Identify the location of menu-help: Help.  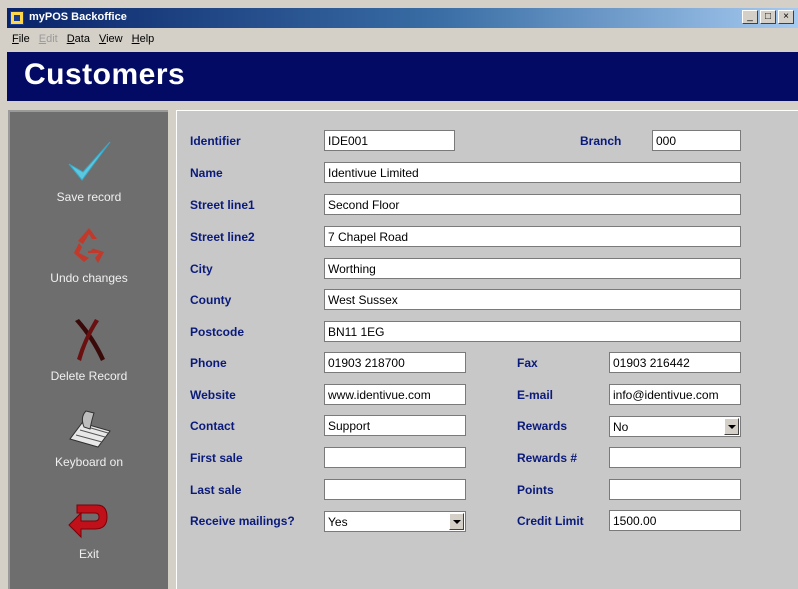
(143, 40).